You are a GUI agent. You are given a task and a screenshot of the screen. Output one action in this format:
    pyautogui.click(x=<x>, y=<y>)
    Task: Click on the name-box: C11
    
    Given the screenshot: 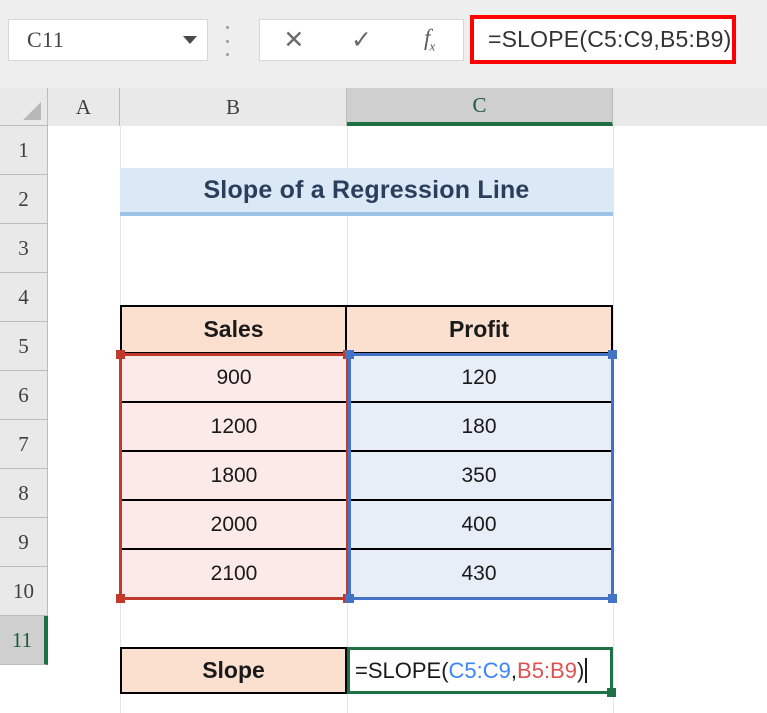 What is the action you would take?
    pyautogui.click(x=108, y=40)
    